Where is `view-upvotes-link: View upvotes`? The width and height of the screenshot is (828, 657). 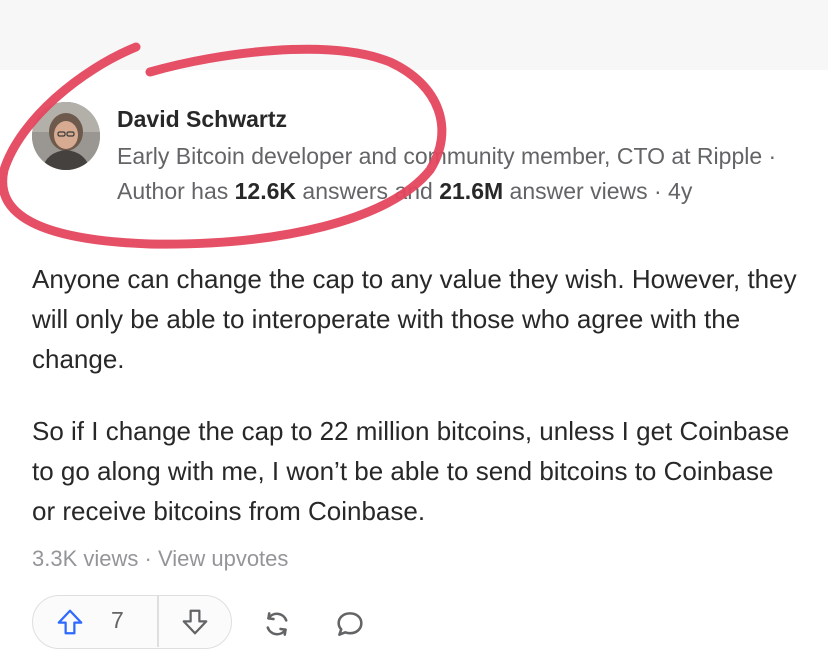
view-upvotes-link: View upvotes is located at coordinates (223, 558).